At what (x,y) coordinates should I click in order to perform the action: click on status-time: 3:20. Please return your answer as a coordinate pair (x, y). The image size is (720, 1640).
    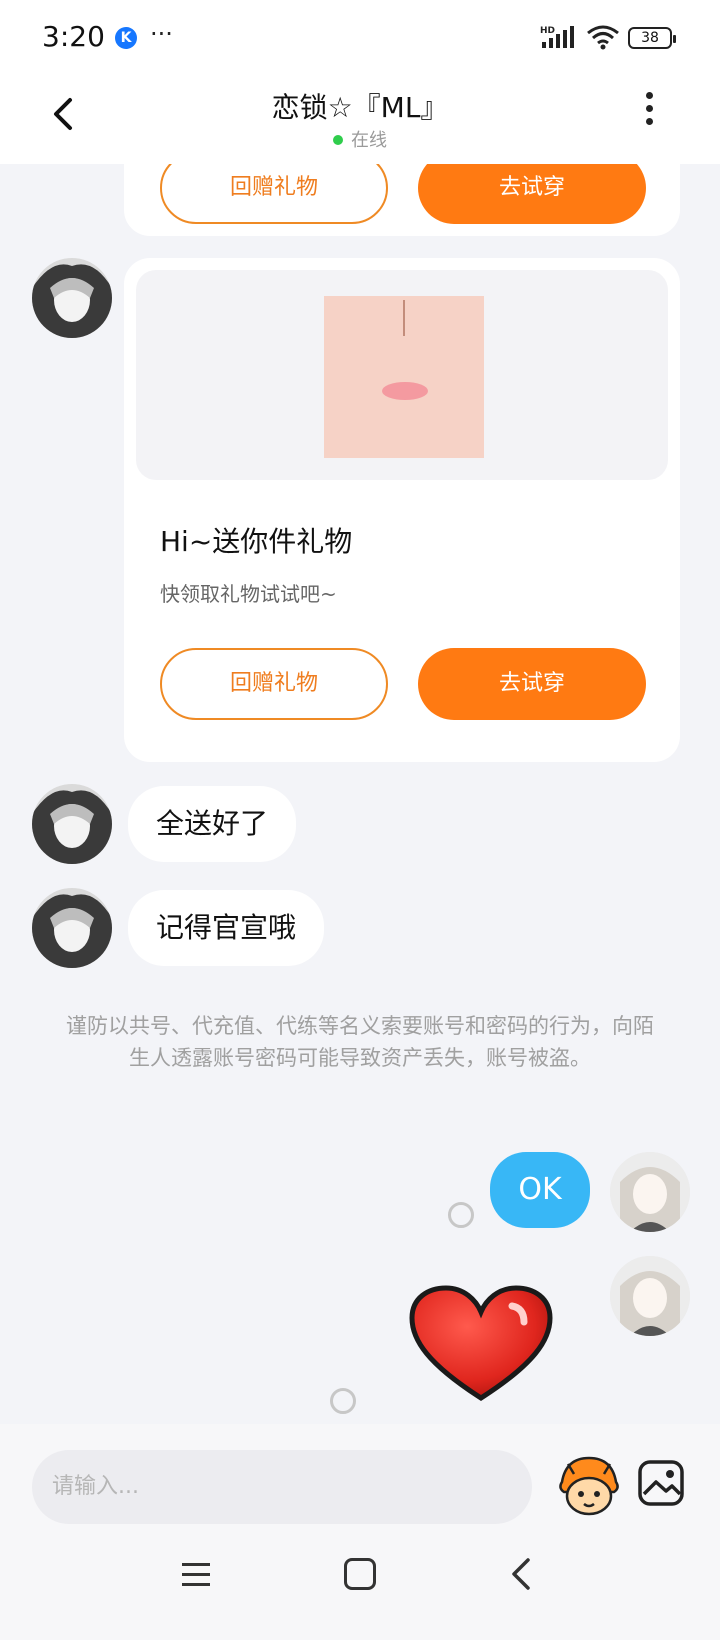
    Looking at the image, I should click on (73, 36).